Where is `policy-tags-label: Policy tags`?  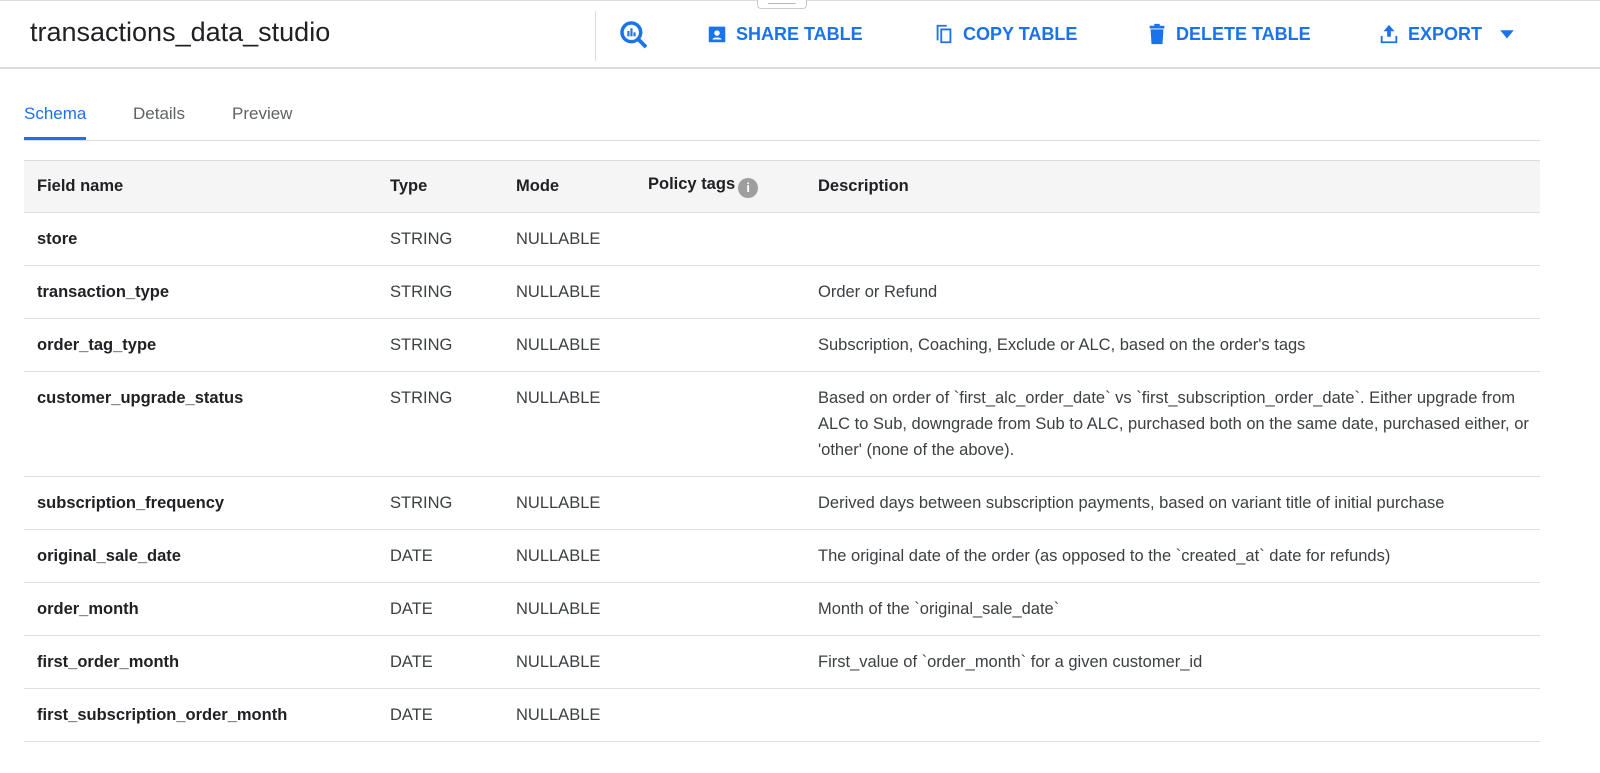
policy-tags-label: Policy tags is located at coordinates (692, 184).